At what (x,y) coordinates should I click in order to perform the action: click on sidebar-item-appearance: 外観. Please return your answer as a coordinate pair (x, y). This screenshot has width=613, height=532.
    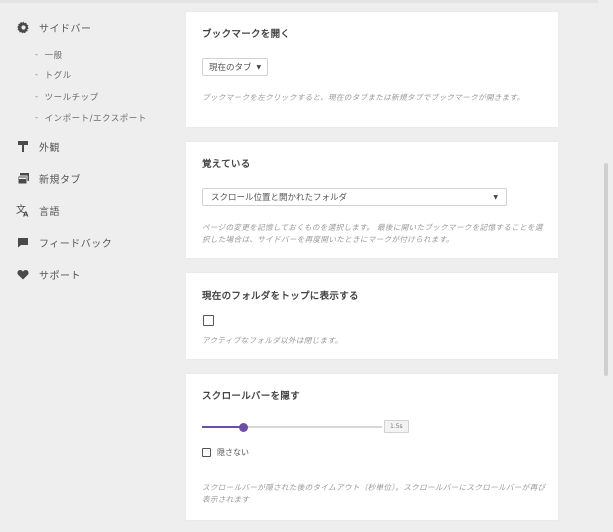
    Looking at the image, I should click on (38, 146).